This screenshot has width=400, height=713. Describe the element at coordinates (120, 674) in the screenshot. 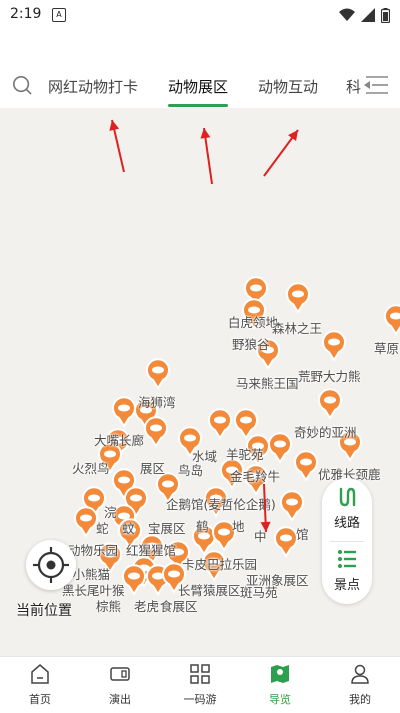

I see `ticket-icon` at that location.